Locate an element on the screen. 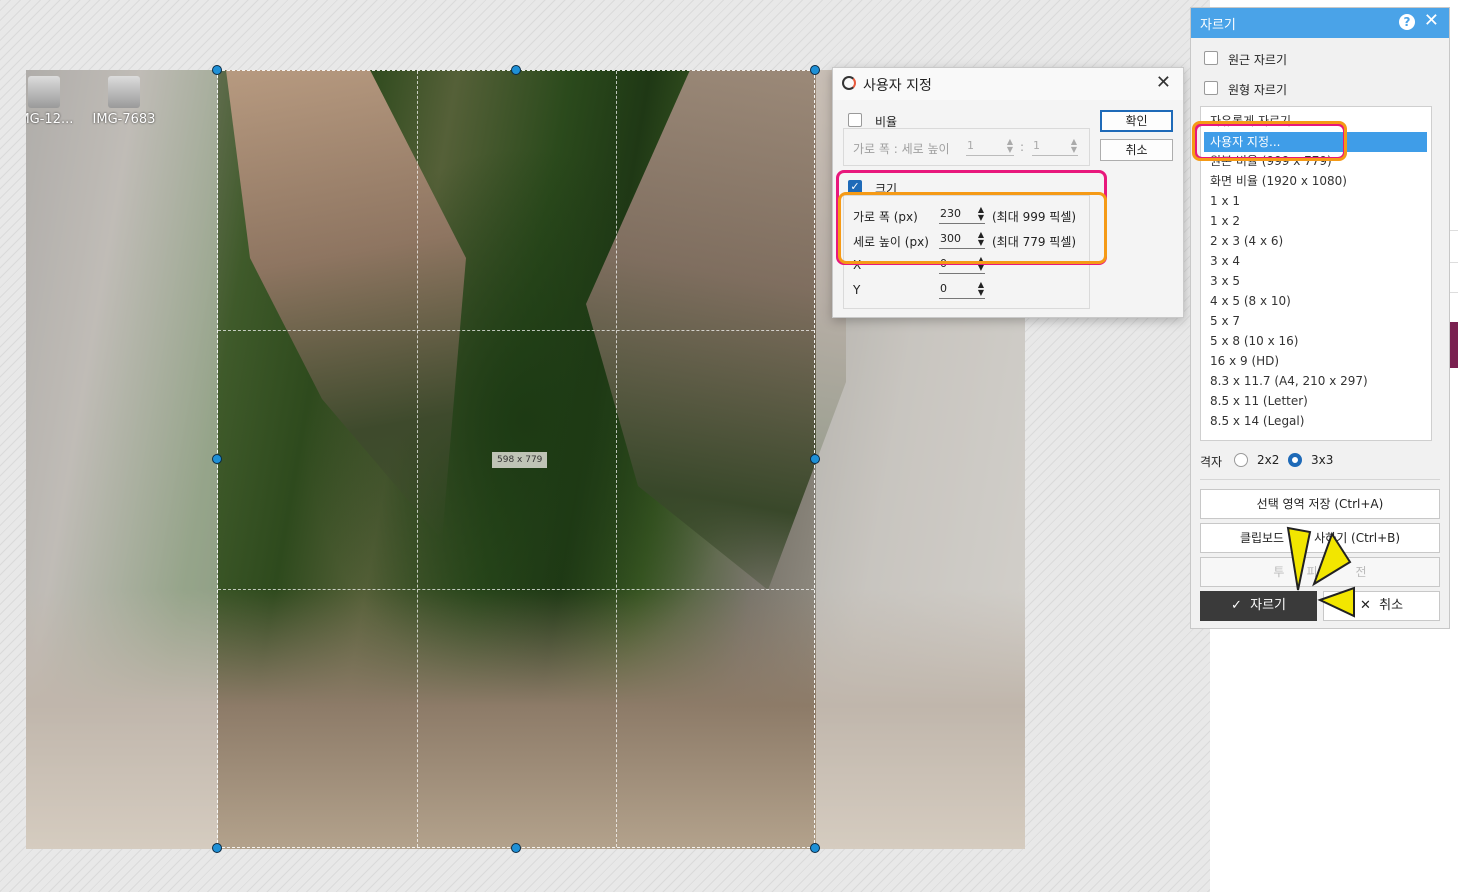 Image resolution: width=1458 pixels, height=892 pixels. disabled-label-mid: 피 is located at coordinates (1312, 572).